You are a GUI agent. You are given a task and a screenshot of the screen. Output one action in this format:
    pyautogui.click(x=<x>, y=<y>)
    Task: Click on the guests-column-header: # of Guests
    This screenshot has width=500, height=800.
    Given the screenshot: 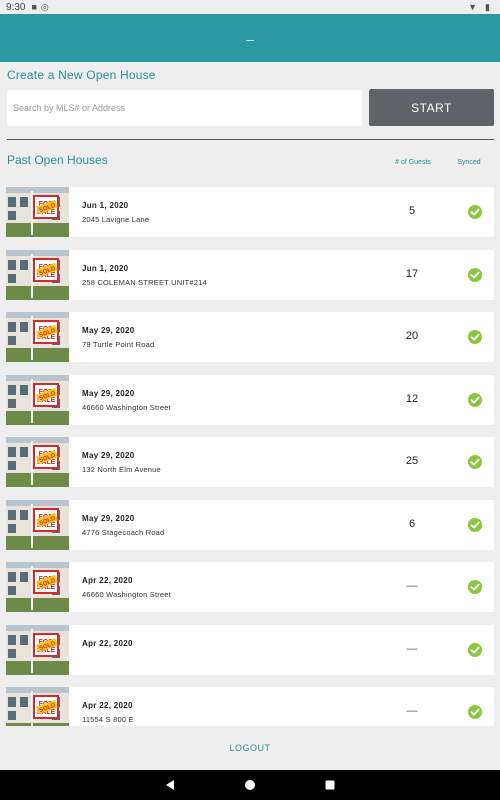 What is the action you would take?
    pyautogui.click(x=413, y=162)
    